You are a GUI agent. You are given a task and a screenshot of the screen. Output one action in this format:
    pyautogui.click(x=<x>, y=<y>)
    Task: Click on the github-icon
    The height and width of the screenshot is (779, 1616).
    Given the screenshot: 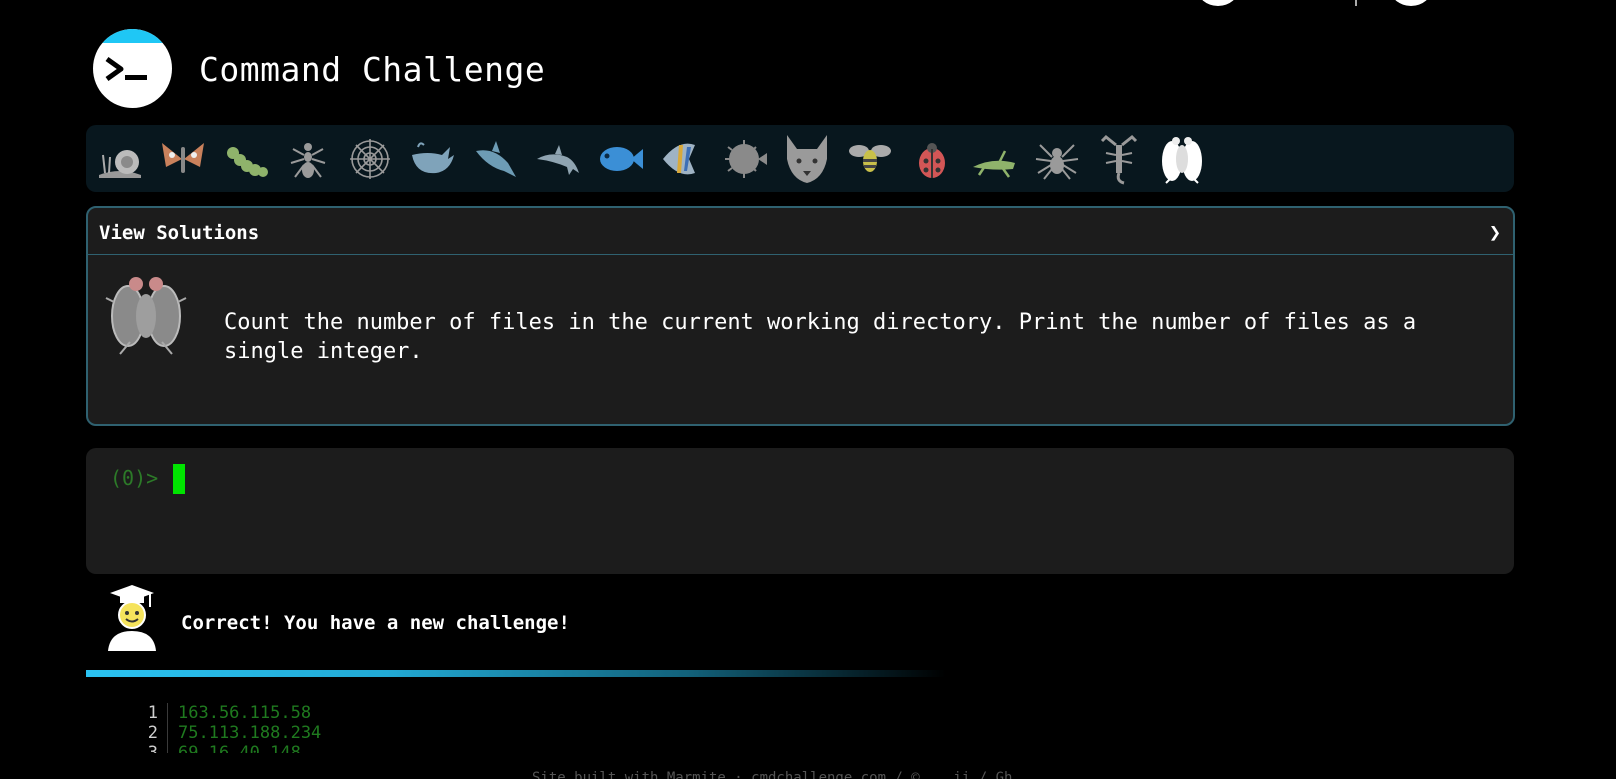 What is the action you would take?
    pyautogui.click(x=1218, y=3)
    